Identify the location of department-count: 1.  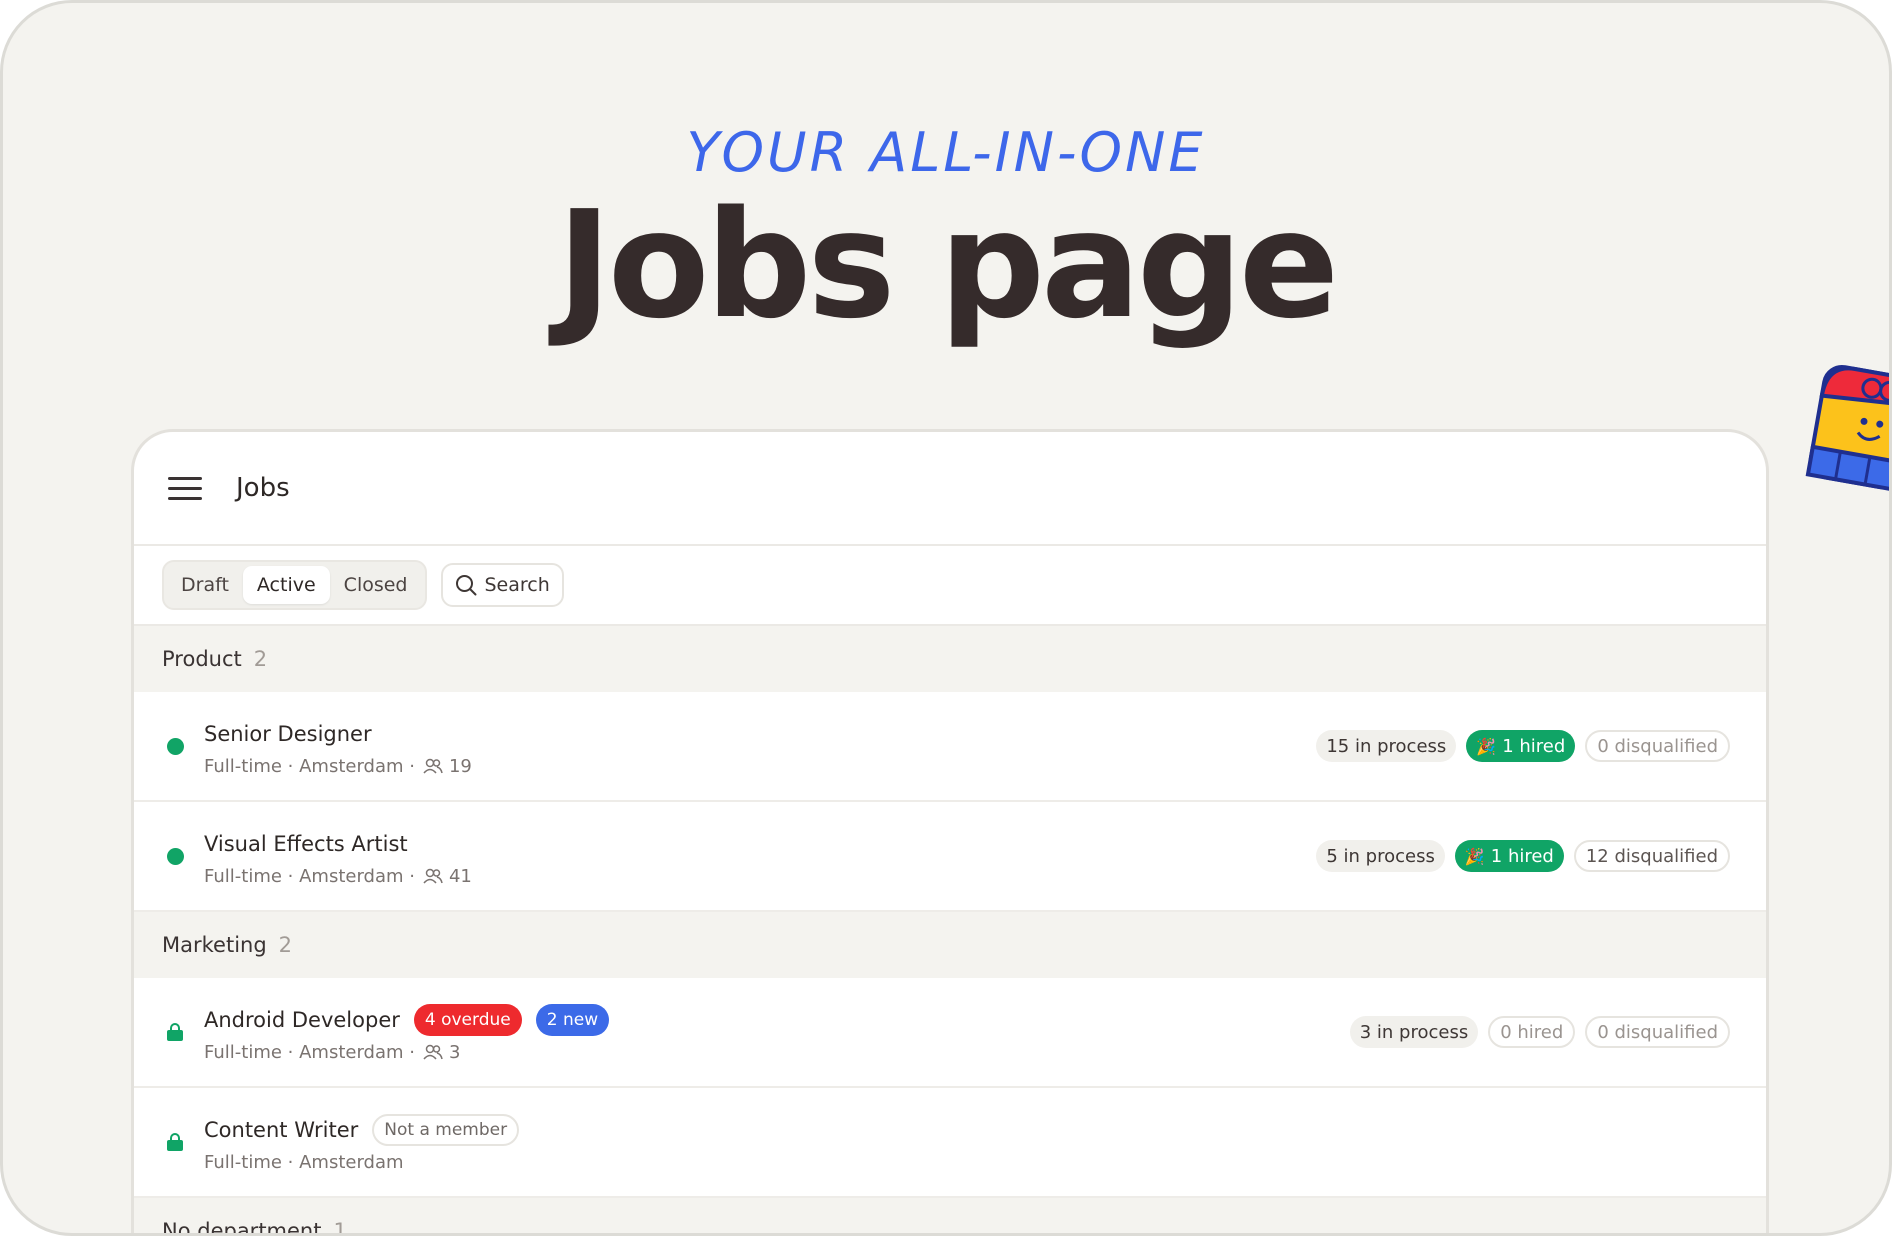
(340, 1227).